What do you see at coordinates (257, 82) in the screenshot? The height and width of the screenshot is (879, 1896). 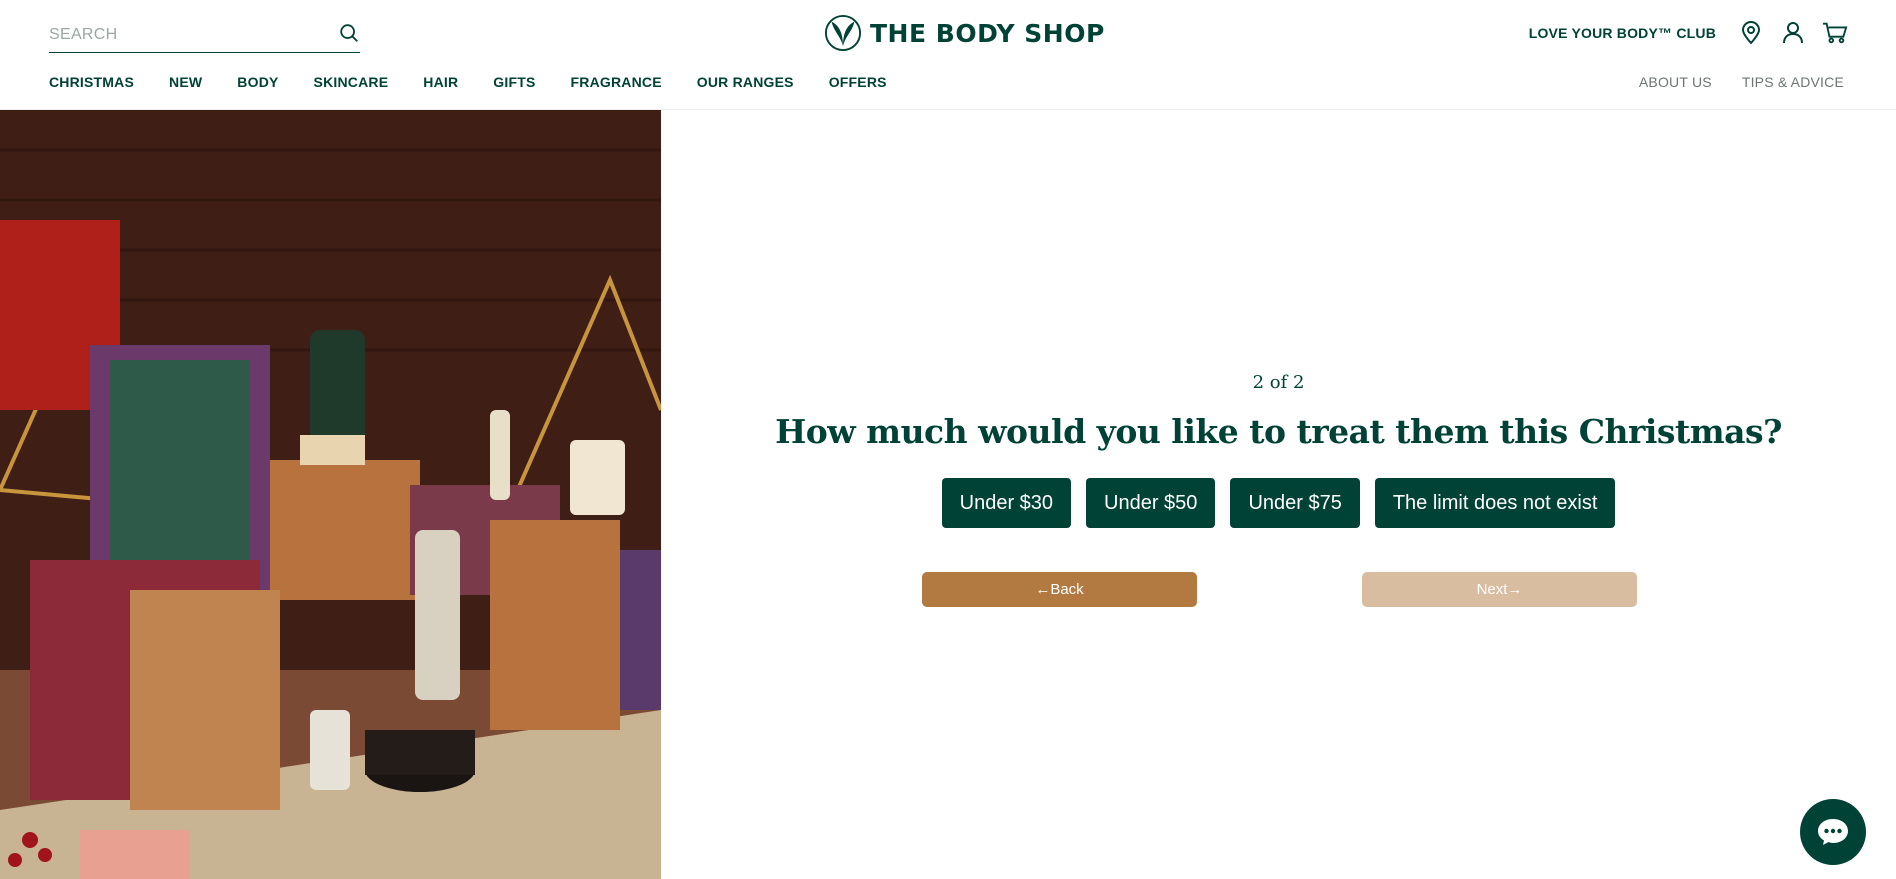 I see `nav-item-body: BODY` at bounding box center [257, 82].